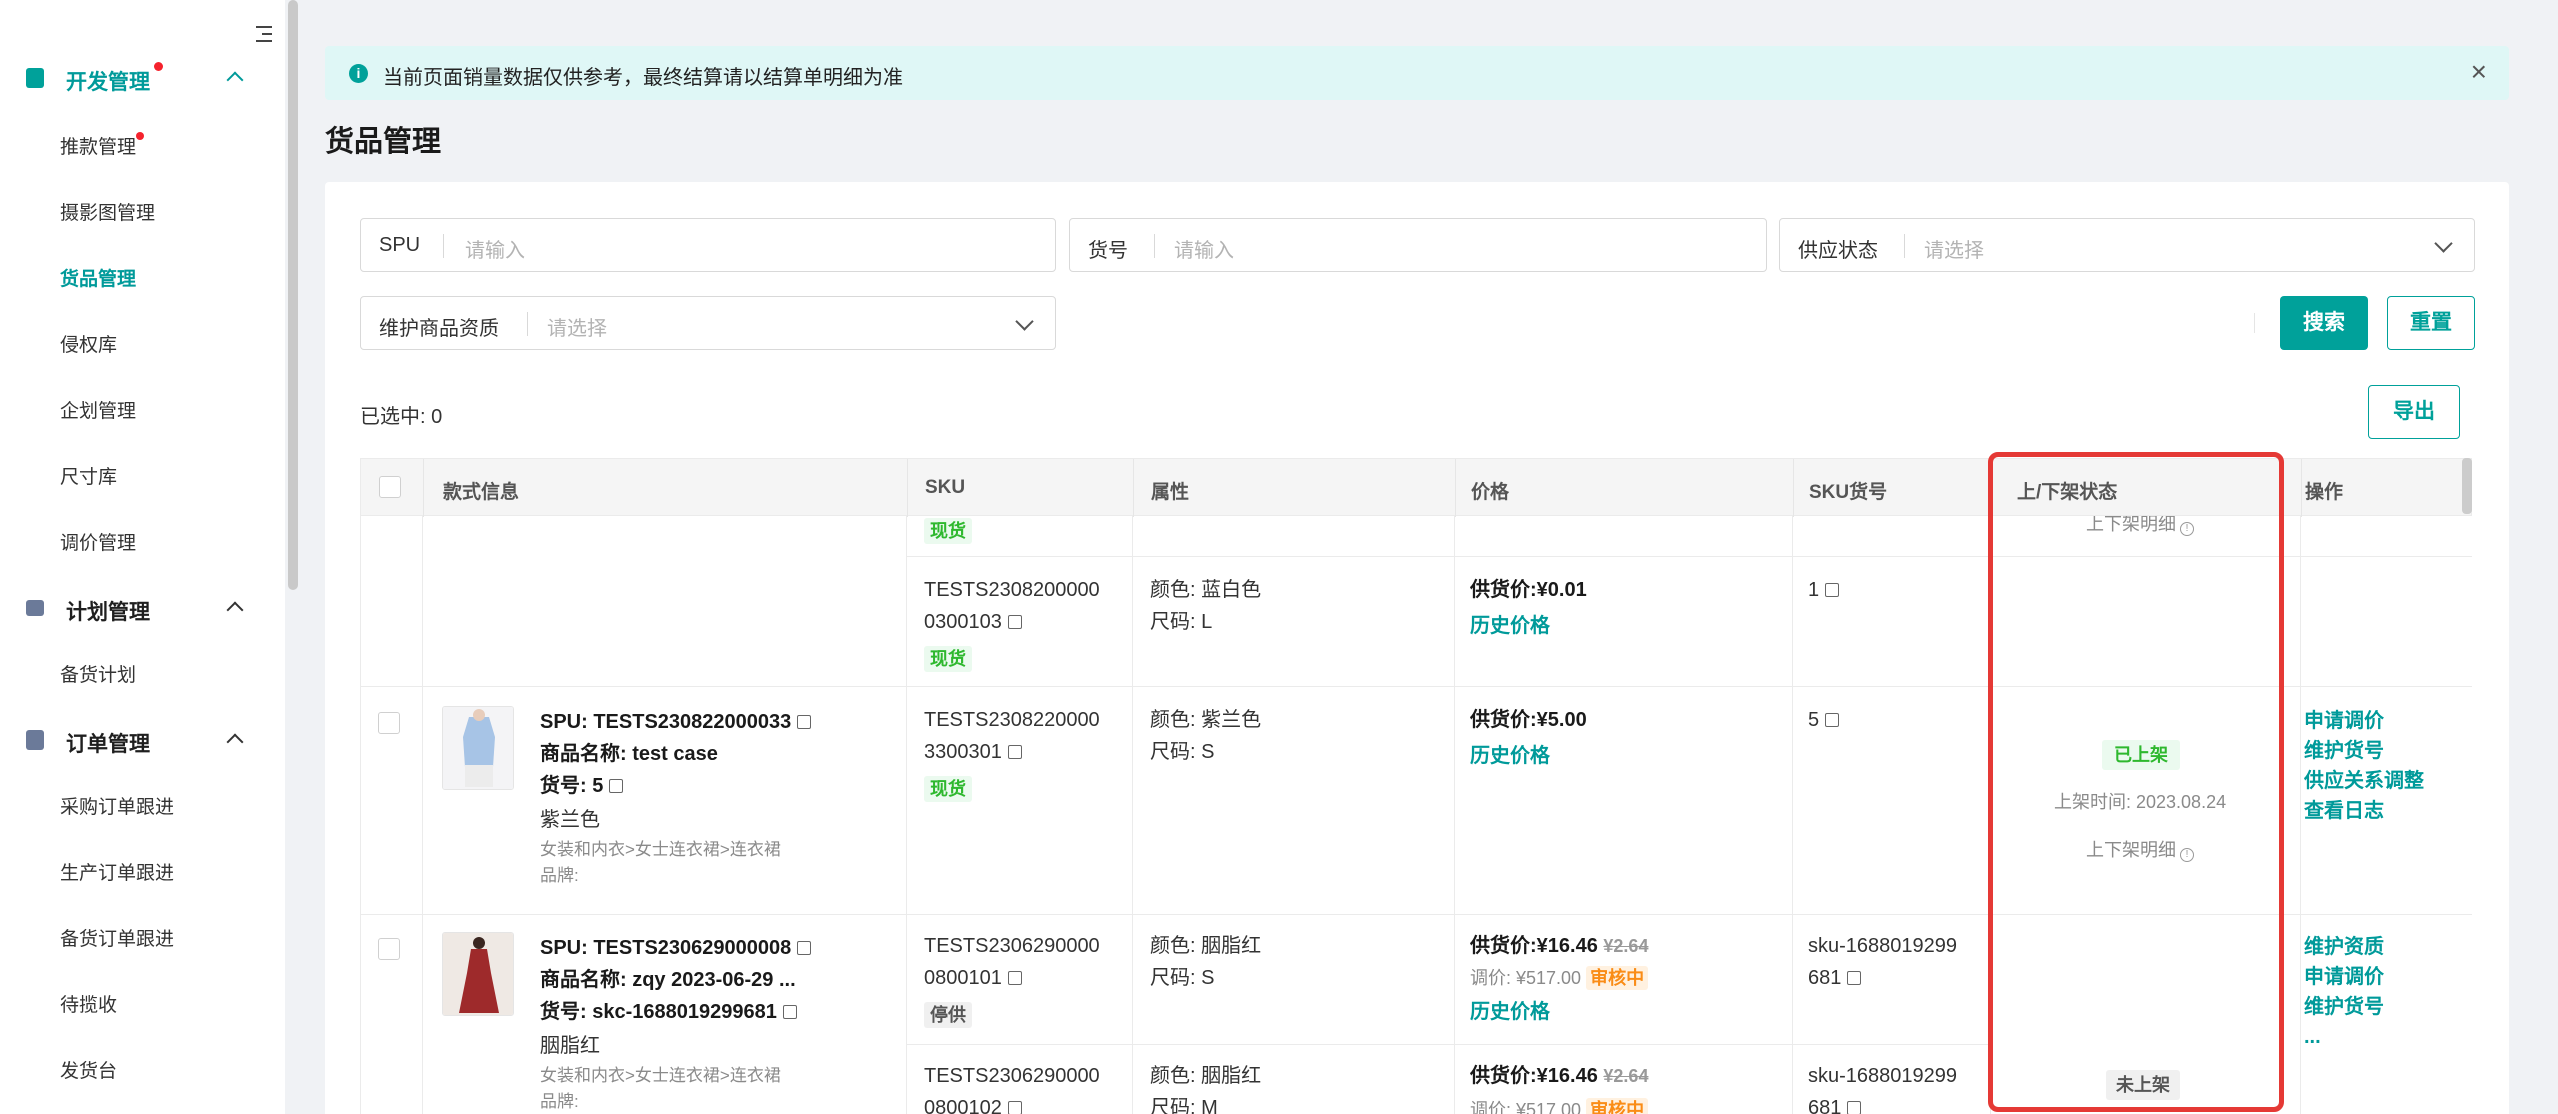 The width and height of the screenshot is (2558, 1114). What do you see at coordinates (2479, 72) in the screenshot?
I see `close-icon: ×` at bounding box center [2479, 72].